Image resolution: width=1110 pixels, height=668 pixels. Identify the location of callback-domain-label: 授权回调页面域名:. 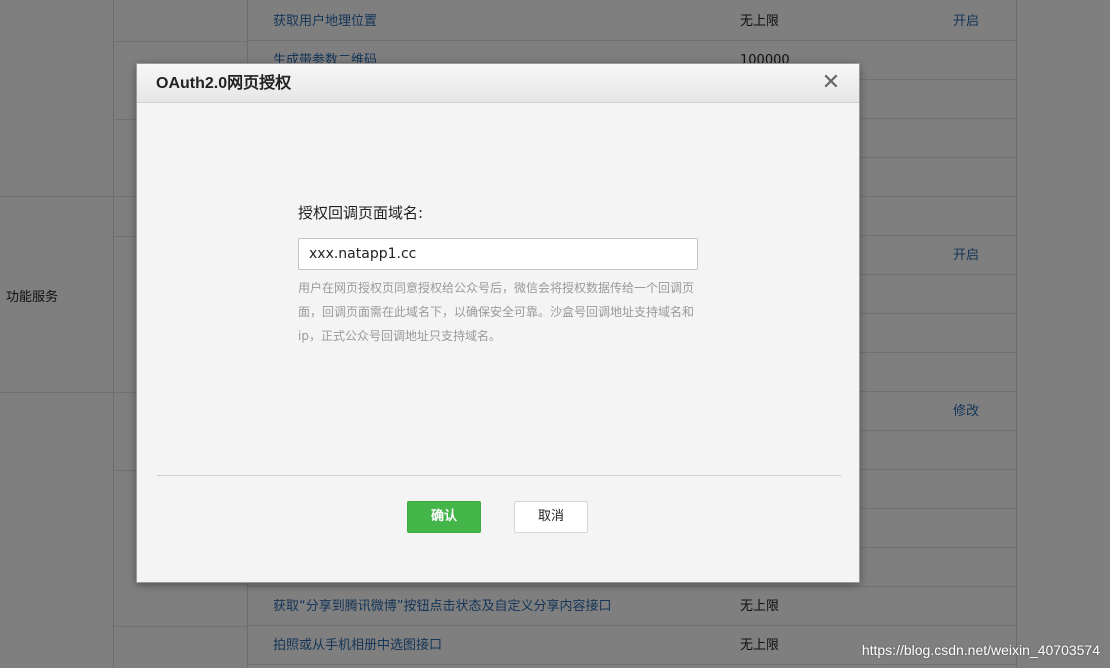
(361, 213).